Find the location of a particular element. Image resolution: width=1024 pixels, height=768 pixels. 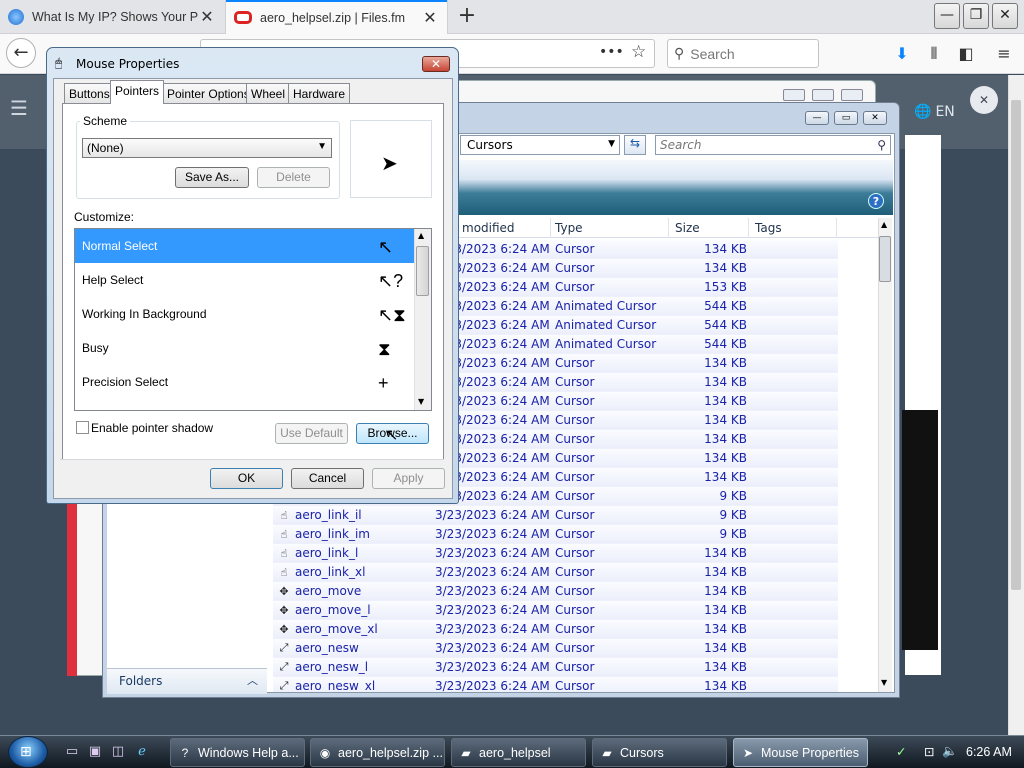

column-tags: Tags is located at coordinates (768, 228).